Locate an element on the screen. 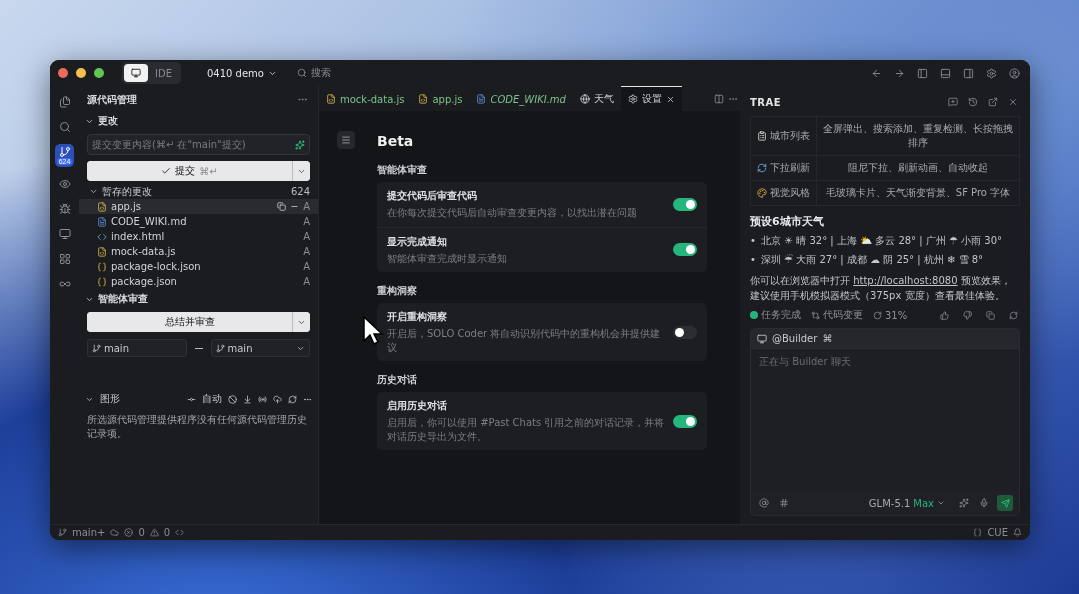 The width and height of the screenshot is (1079, 594). thumbs-up-icon is located at coordinates (944, 315).